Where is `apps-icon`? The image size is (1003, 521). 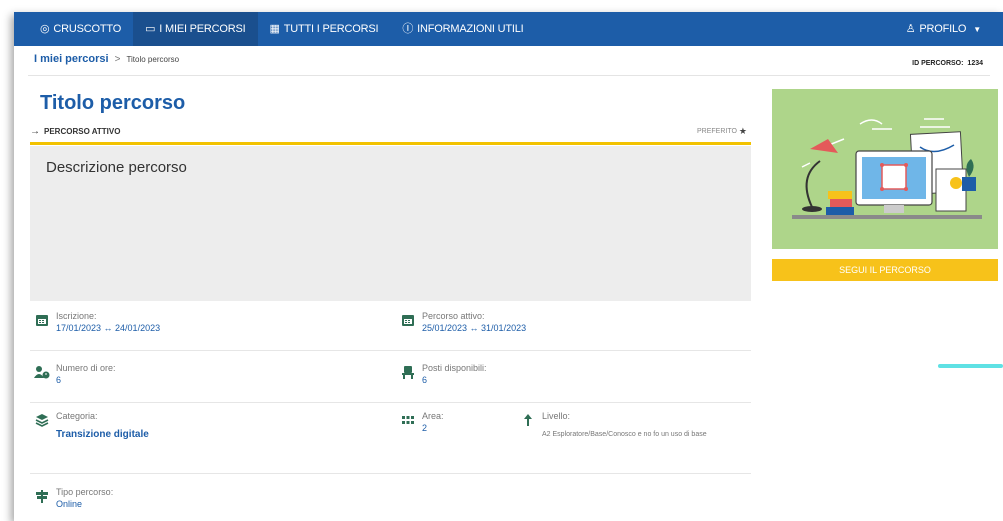
apps-icon is located at coordinates (408, 420).